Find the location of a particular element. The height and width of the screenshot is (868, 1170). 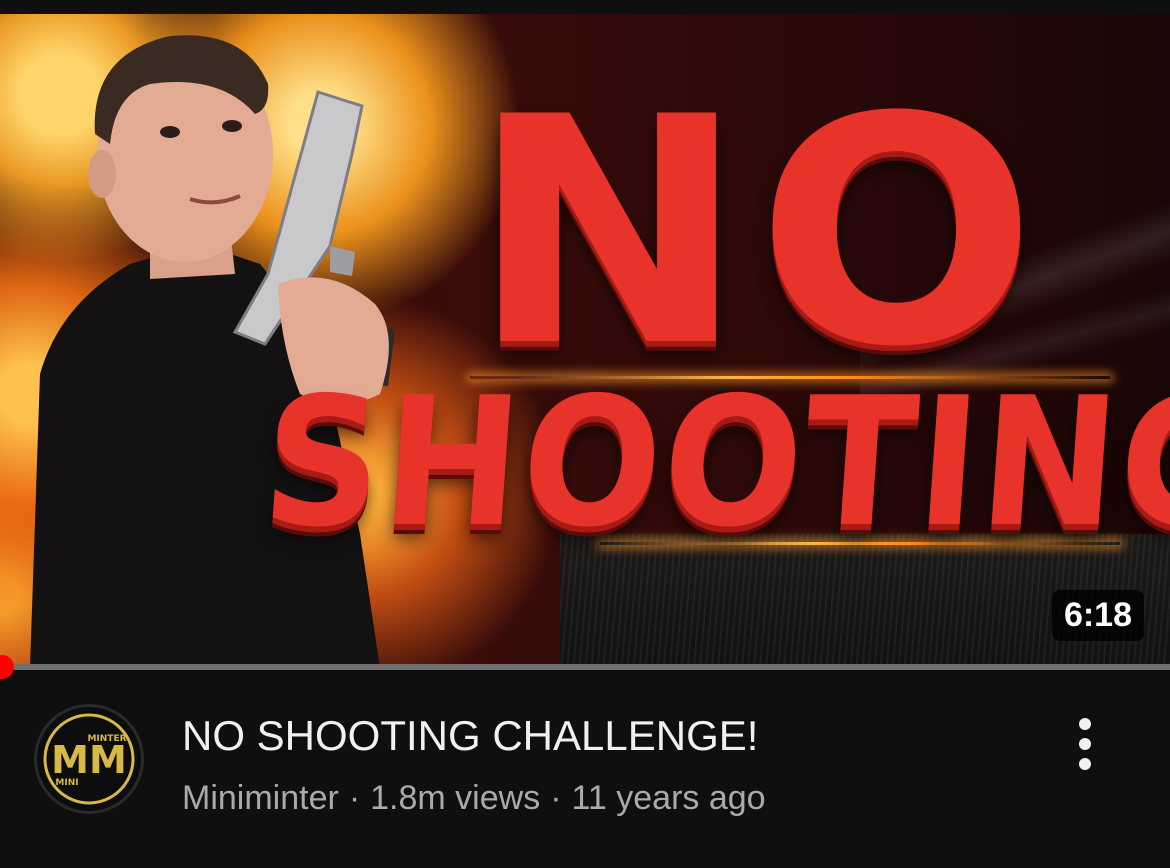

video-title: NO SHOOTING CHALLENGE! is located at coordinates (470, 736).